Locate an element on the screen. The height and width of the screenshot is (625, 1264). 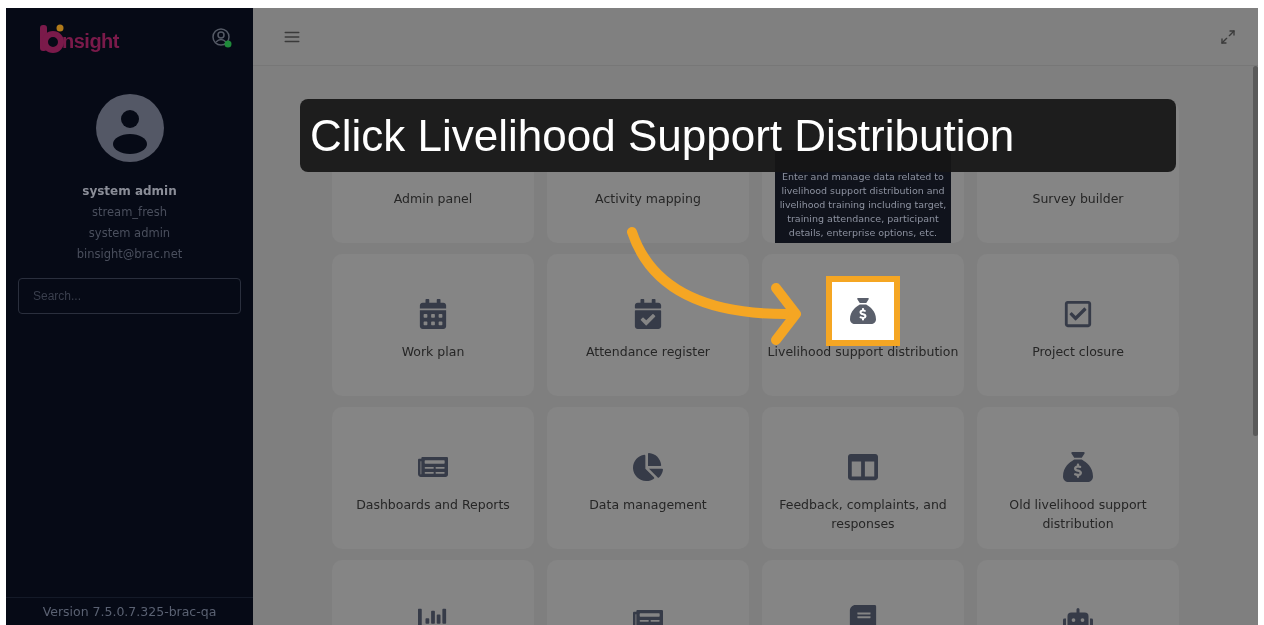
card-label: Attendance register is located at coordinates (648, 352).